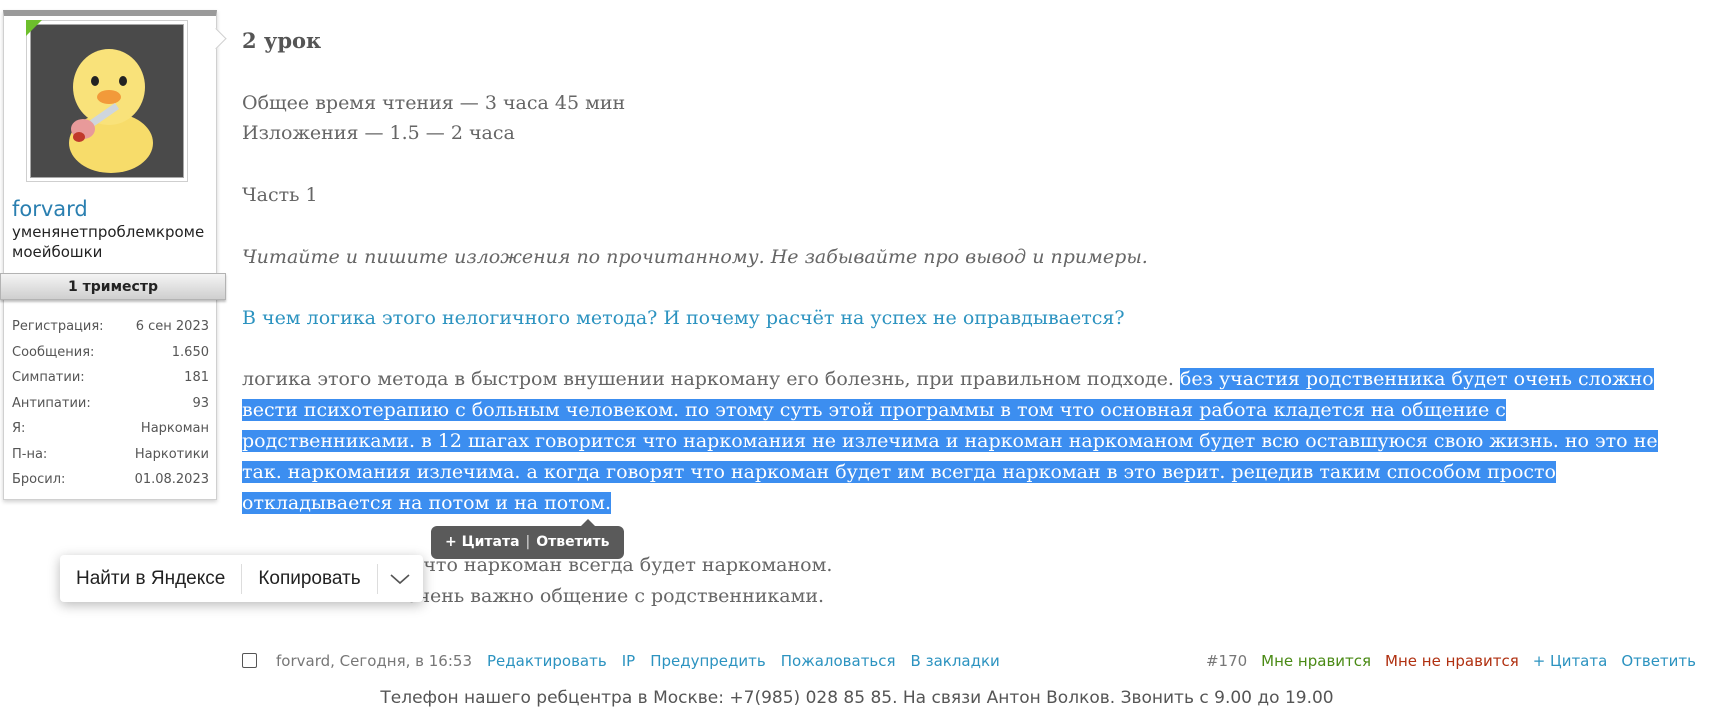 The height and width of the screenshot is (718, 1714). Describe the element at coordinates (34, 28) in the screenshot. I see `online-indicator` at that location.